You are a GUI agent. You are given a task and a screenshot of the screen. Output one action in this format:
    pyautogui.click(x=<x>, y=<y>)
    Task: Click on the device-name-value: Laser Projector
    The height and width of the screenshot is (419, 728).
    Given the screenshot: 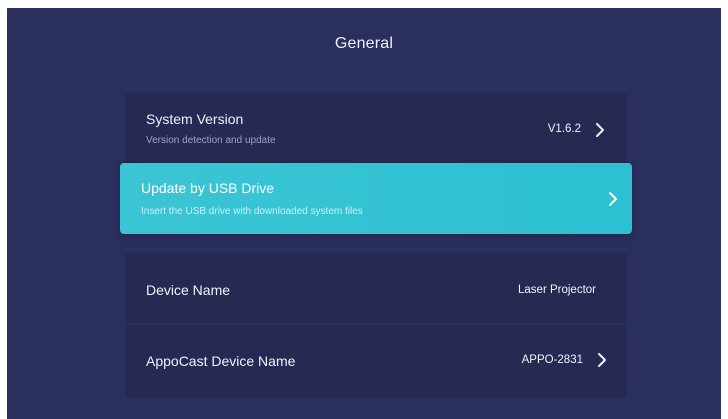 What is the action you would take?
    pyautogui.click(x=557, y=290)
    